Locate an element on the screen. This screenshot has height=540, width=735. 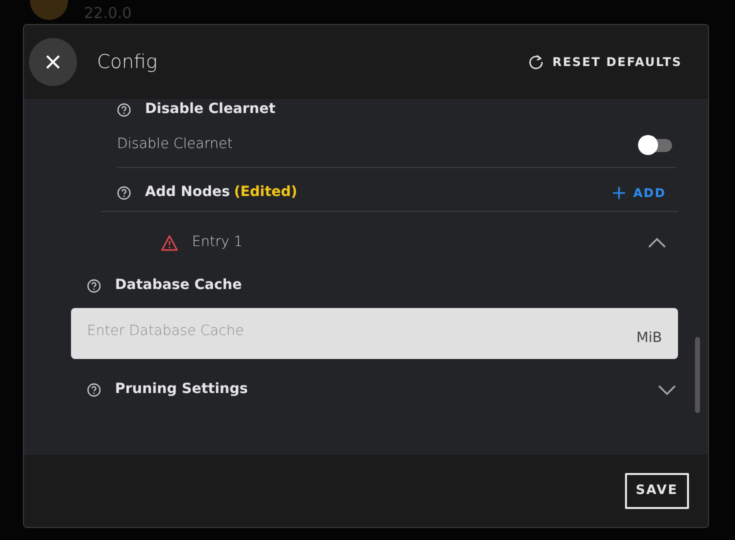
field-title: Add Nodes is located at coordinates (187, 192).